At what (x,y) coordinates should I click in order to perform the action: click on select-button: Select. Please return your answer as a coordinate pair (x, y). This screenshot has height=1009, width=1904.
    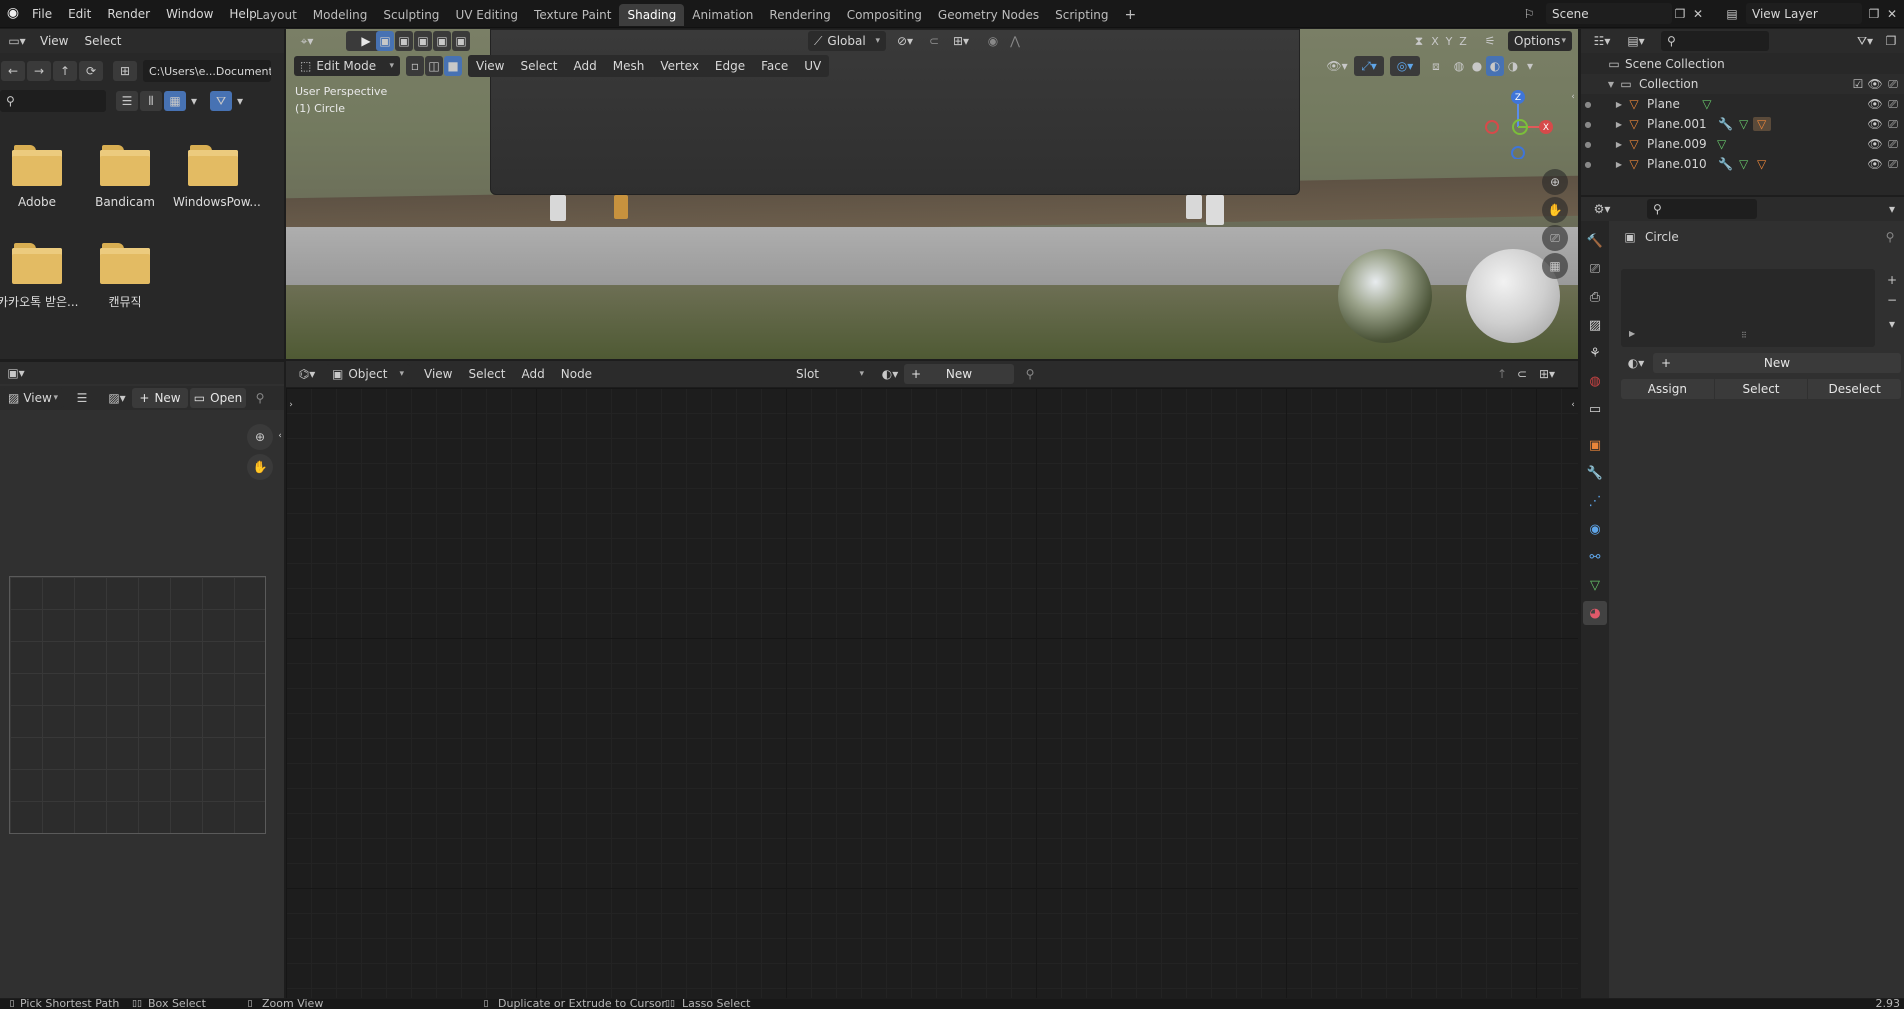
    Looking at the image, I should click on (1761, 389).